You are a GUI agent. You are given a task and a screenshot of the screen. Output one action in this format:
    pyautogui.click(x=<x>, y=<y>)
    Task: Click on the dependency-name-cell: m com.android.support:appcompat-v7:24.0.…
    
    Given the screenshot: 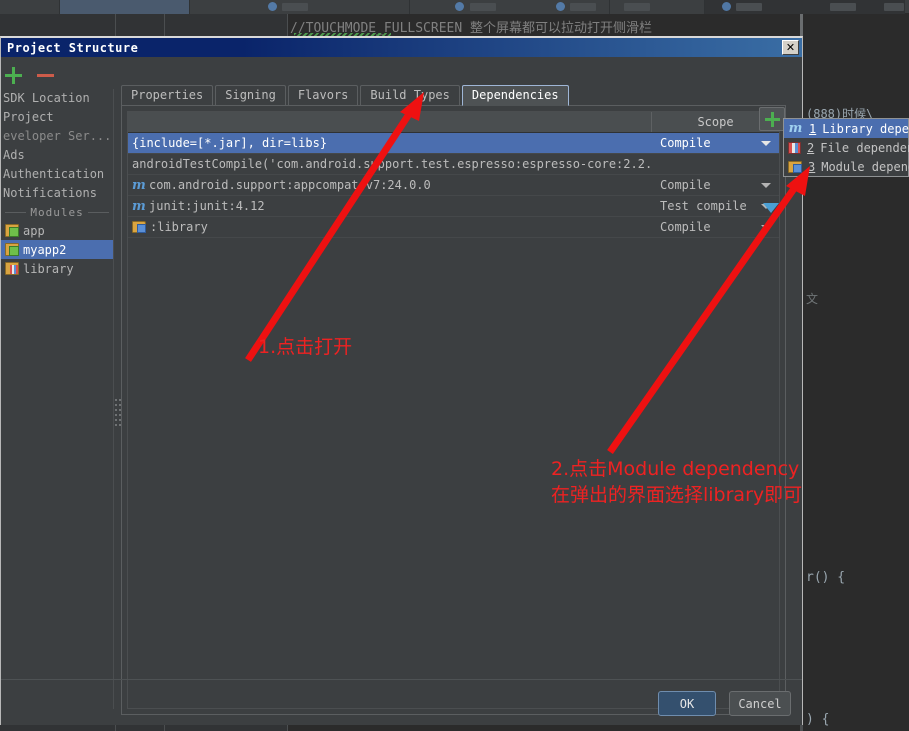 What is the action you would take?
    pyautogui.click(x=390, y=185)
    